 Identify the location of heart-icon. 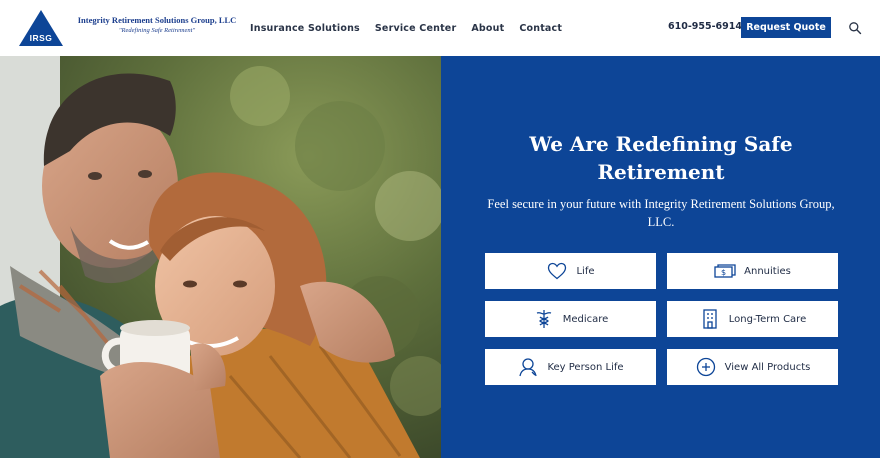
(557, 271).